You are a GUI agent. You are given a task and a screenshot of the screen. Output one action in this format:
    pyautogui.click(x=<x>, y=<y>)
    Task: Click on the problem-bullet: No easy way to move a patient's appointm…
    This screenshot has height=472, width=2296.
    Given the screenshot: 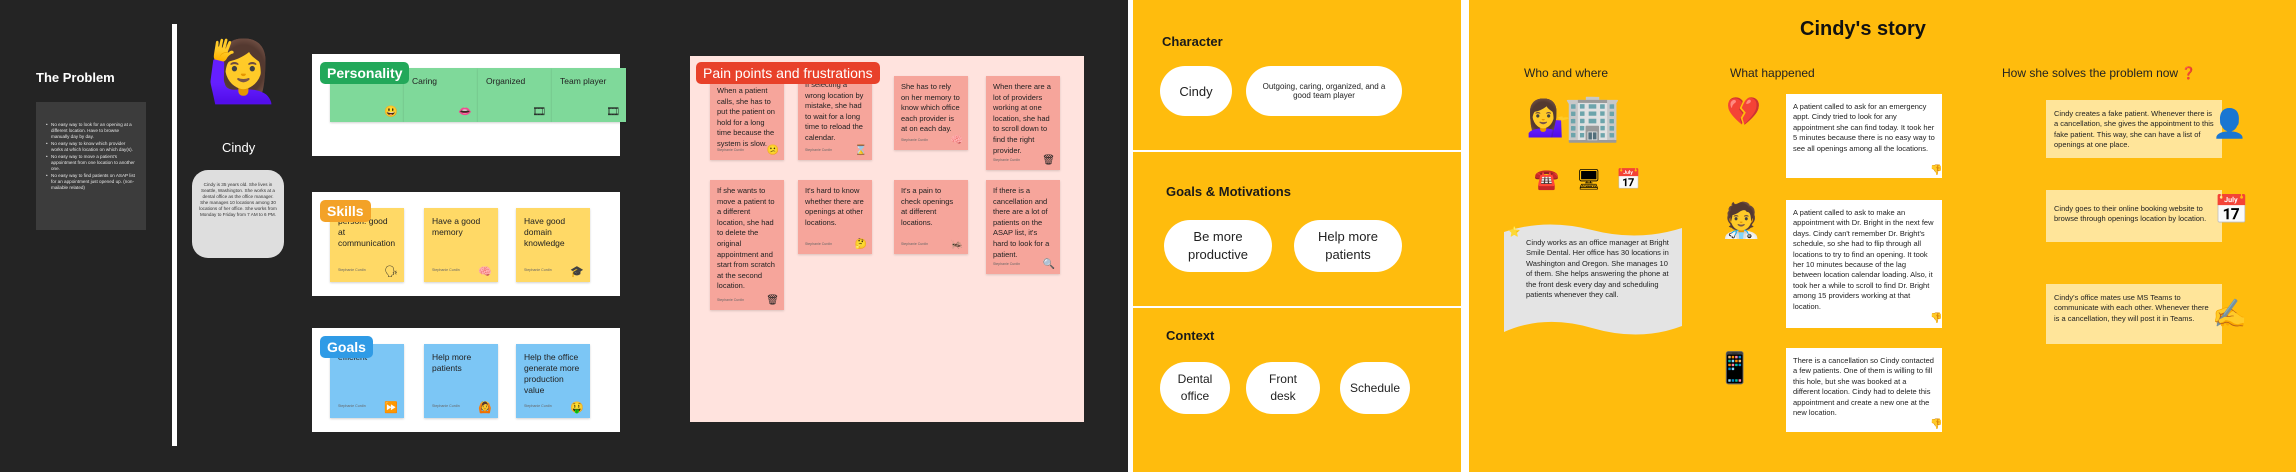 What is the action you would take?
    pyautogui.click(x=92, y=163)
    